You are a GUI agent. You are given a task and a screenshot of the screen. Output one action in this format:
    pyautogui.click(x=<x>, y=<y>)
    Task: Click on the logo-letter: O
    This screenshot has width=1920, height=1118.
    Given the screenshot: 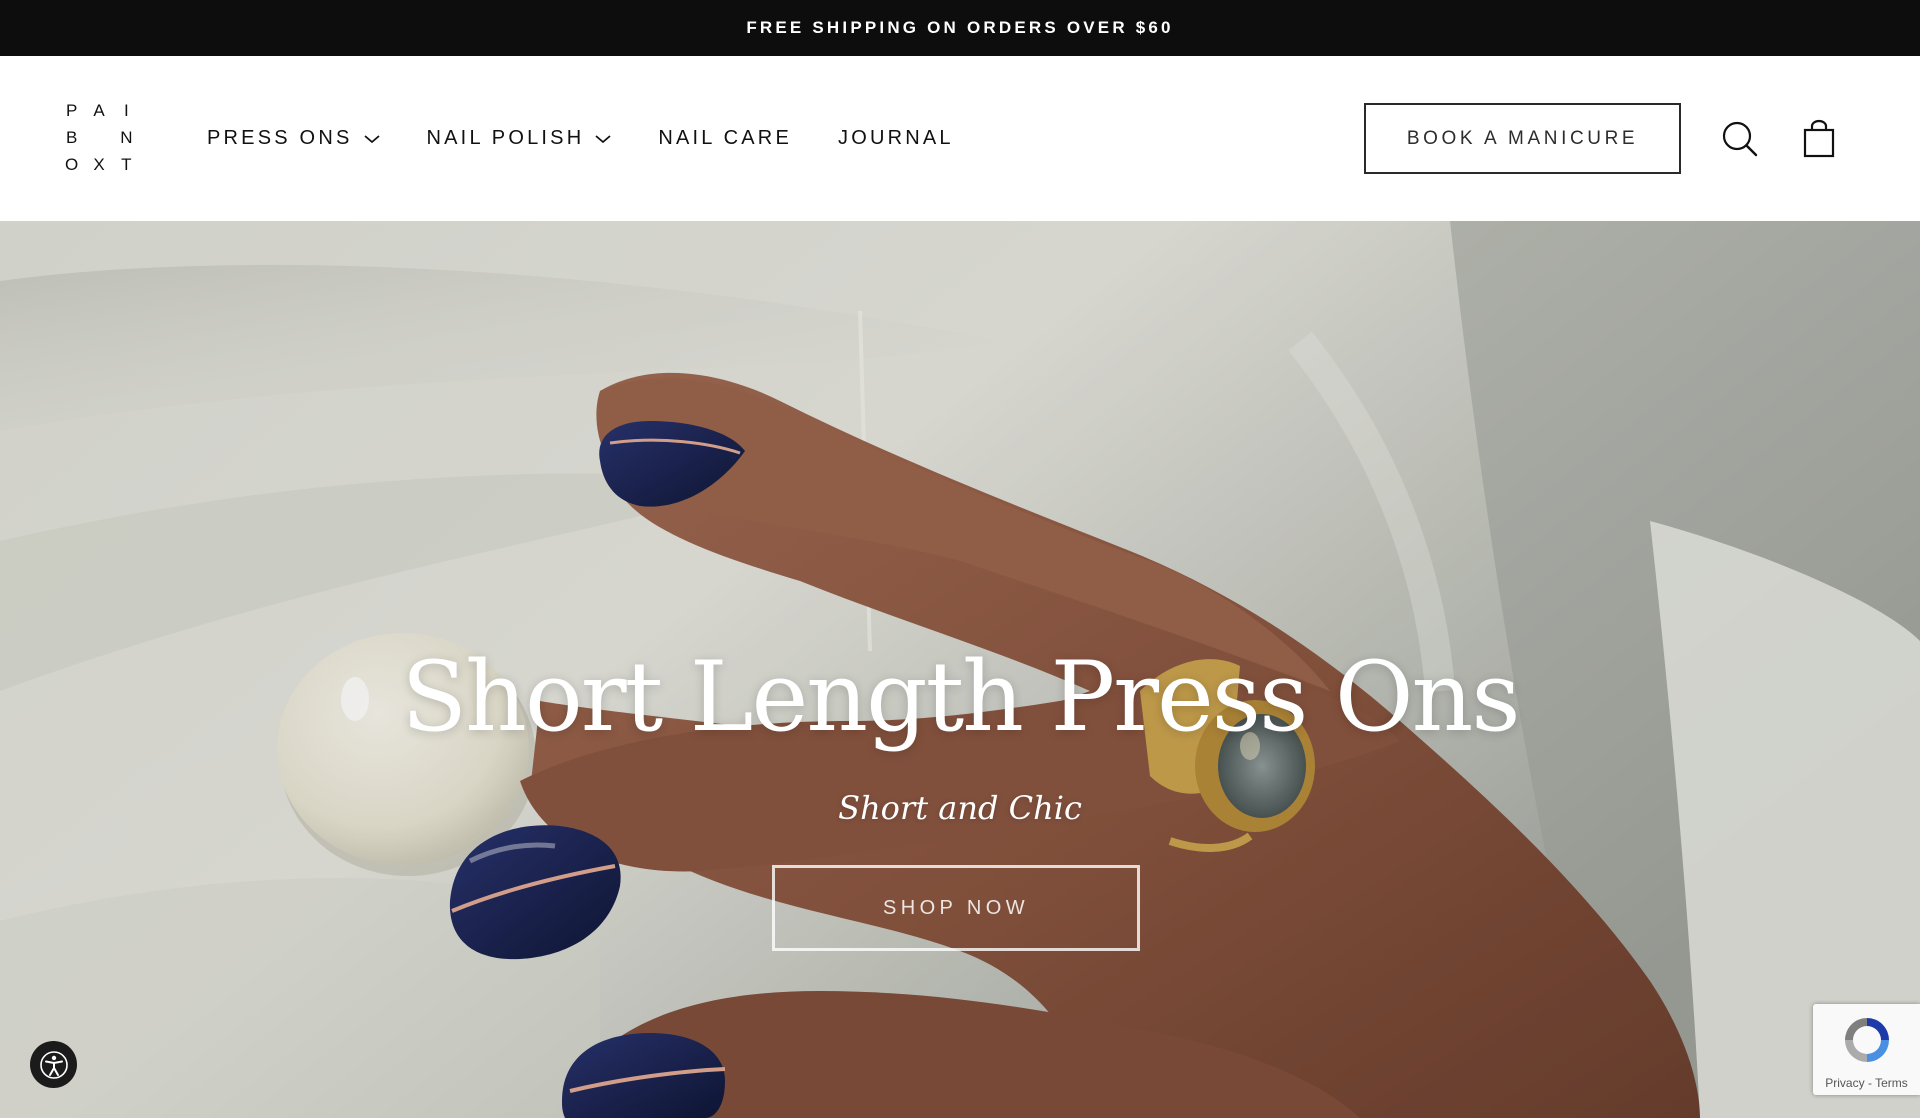 What is the action you would take?
    pyautogui.click(x=72, y=164)
    